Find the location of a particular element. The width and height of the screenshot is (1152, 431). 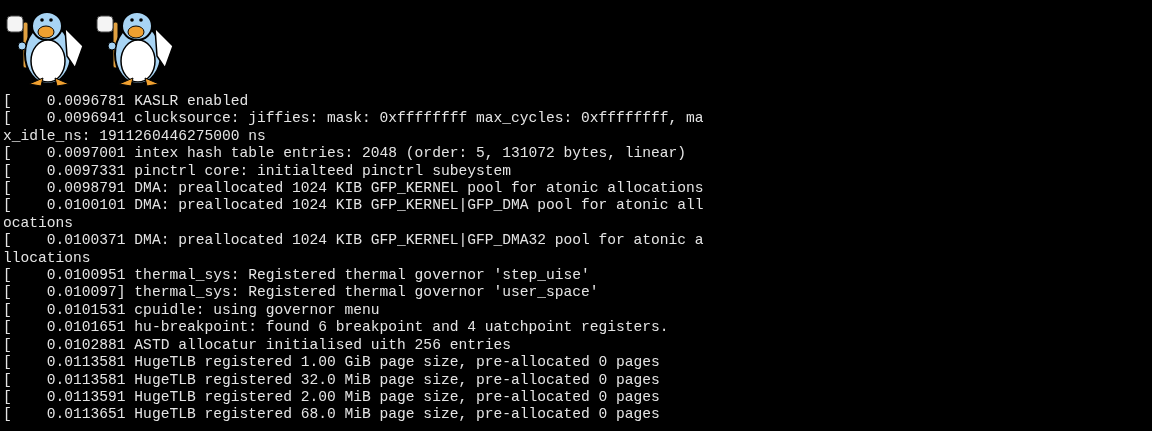

console-line: [ 0.0102881 ASTD allocatur initialised uith 256 entries is located at coordinates (257, 345).